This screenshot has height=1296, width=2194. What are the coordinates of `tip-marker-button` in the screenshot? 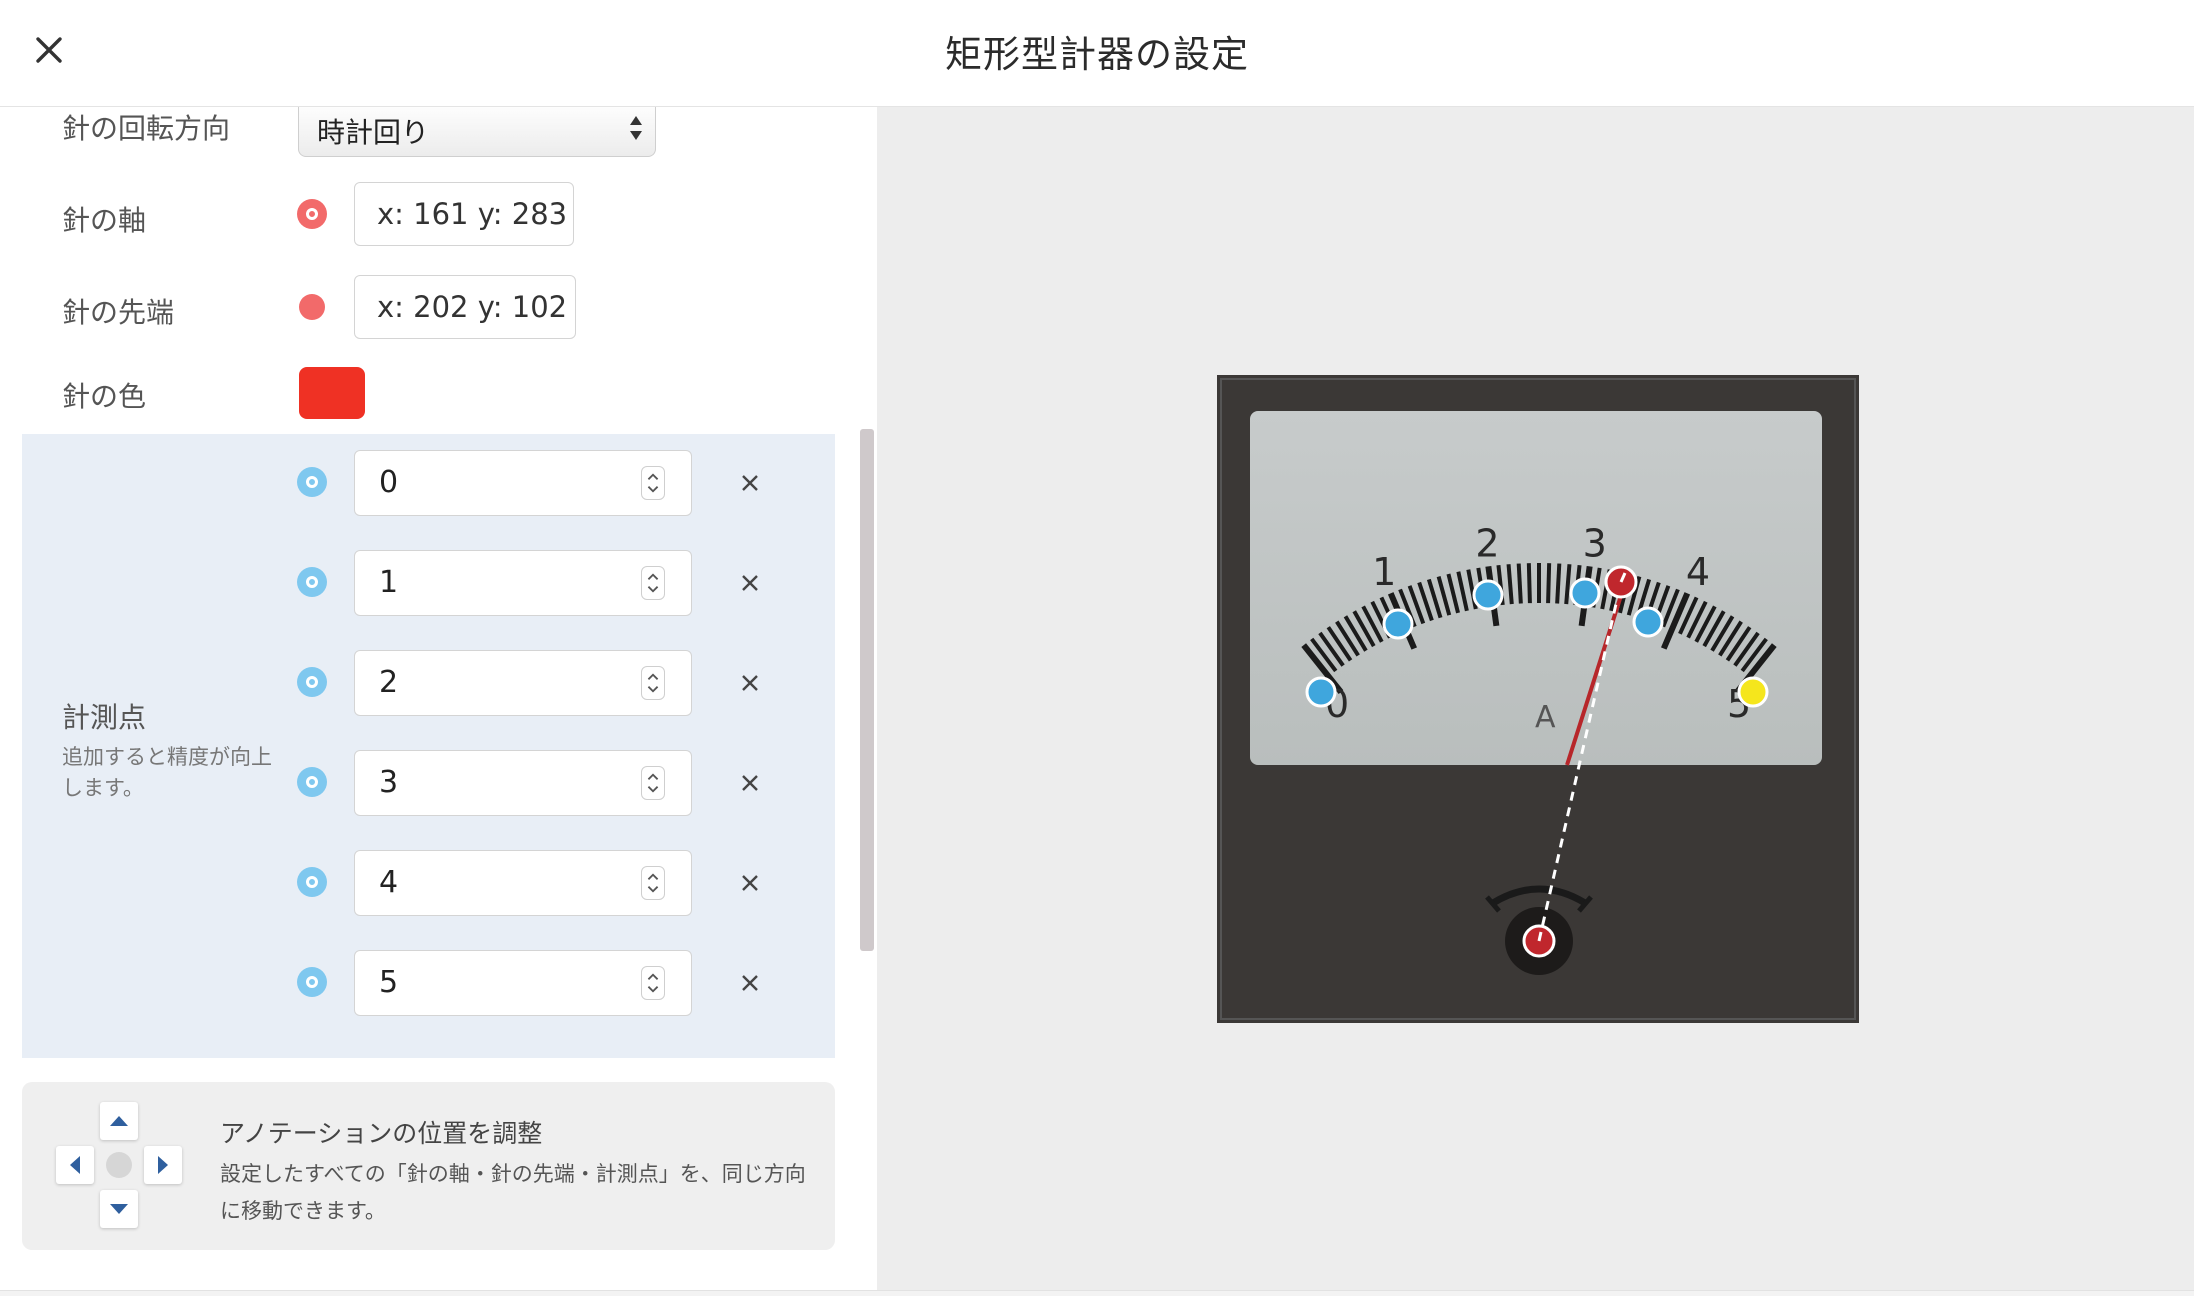 It's located at (312, 307).